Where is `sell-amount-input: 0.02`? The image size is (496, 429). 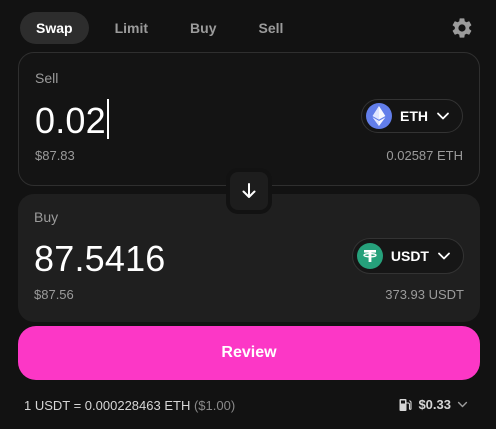
sell-amount-input: 0.02 is located at coordinates (72, 120).